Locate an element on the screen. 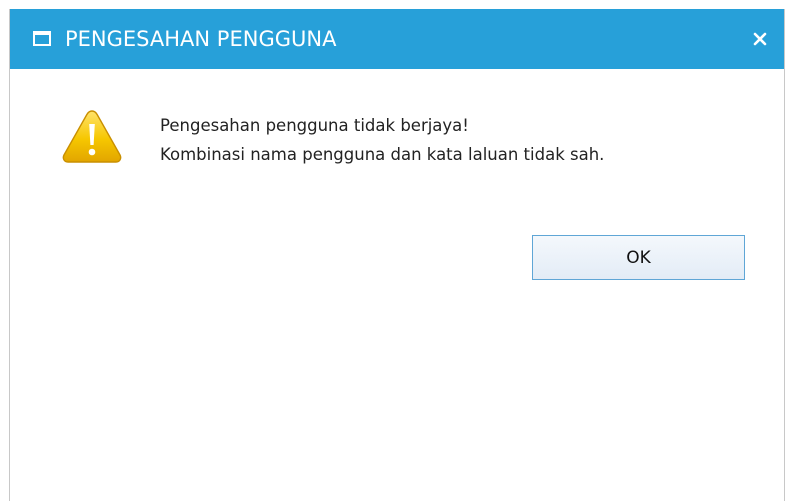 The height and width of the screenshot is (501, 794). close-button is located at coordinates (760, 39).